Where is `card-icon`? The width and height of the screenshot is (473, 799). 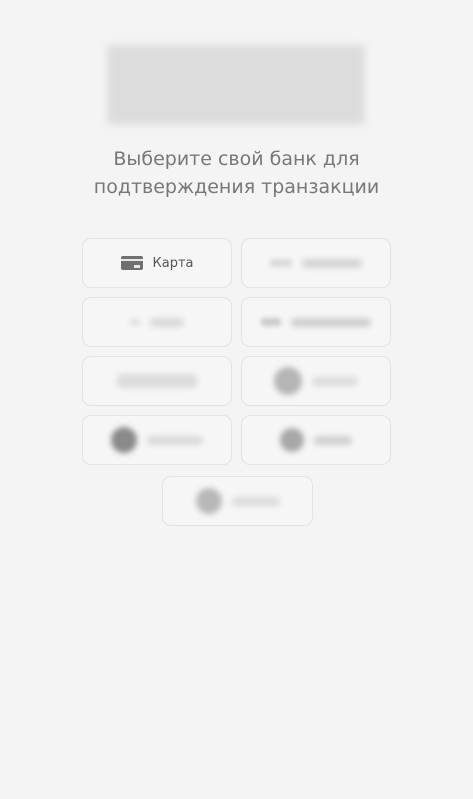
card-icon is located at coordinates (131, 263).